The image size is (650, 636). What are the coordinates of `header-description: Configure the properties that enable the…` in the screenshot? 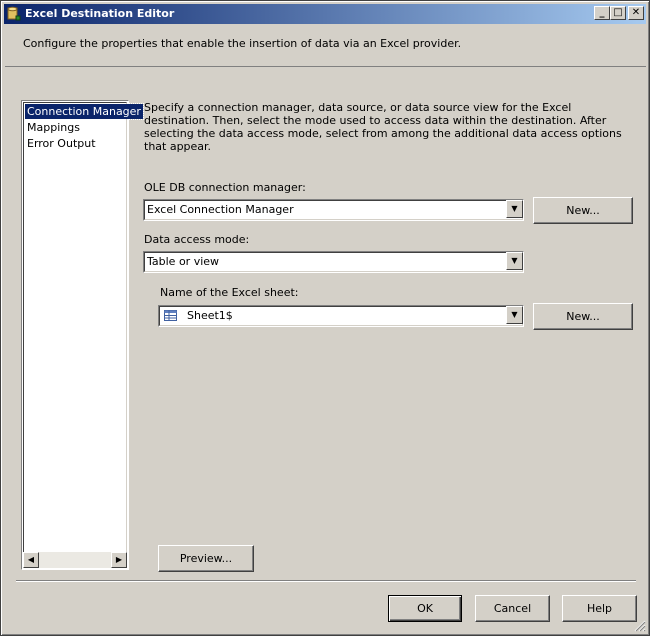 It's located at (242, 43).